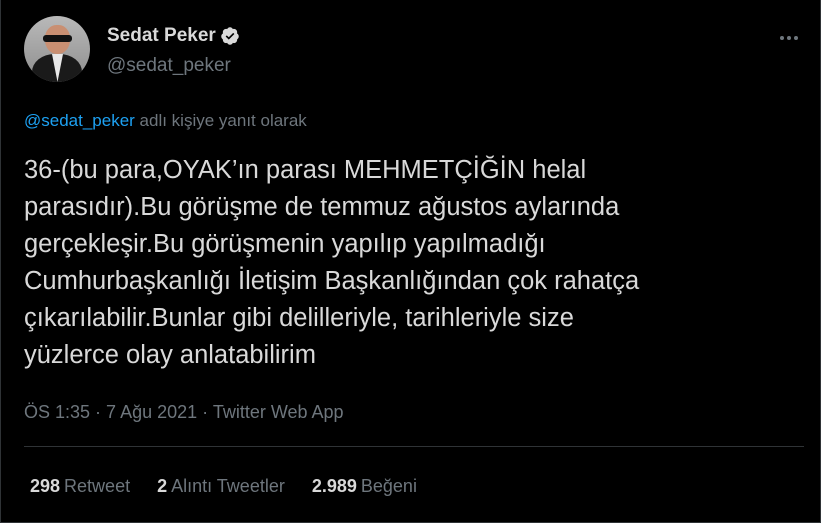  Describe the element at coordinates (79, 120) in the screenshot. I see `reply-mention-link: @sedat_peker` at that location.